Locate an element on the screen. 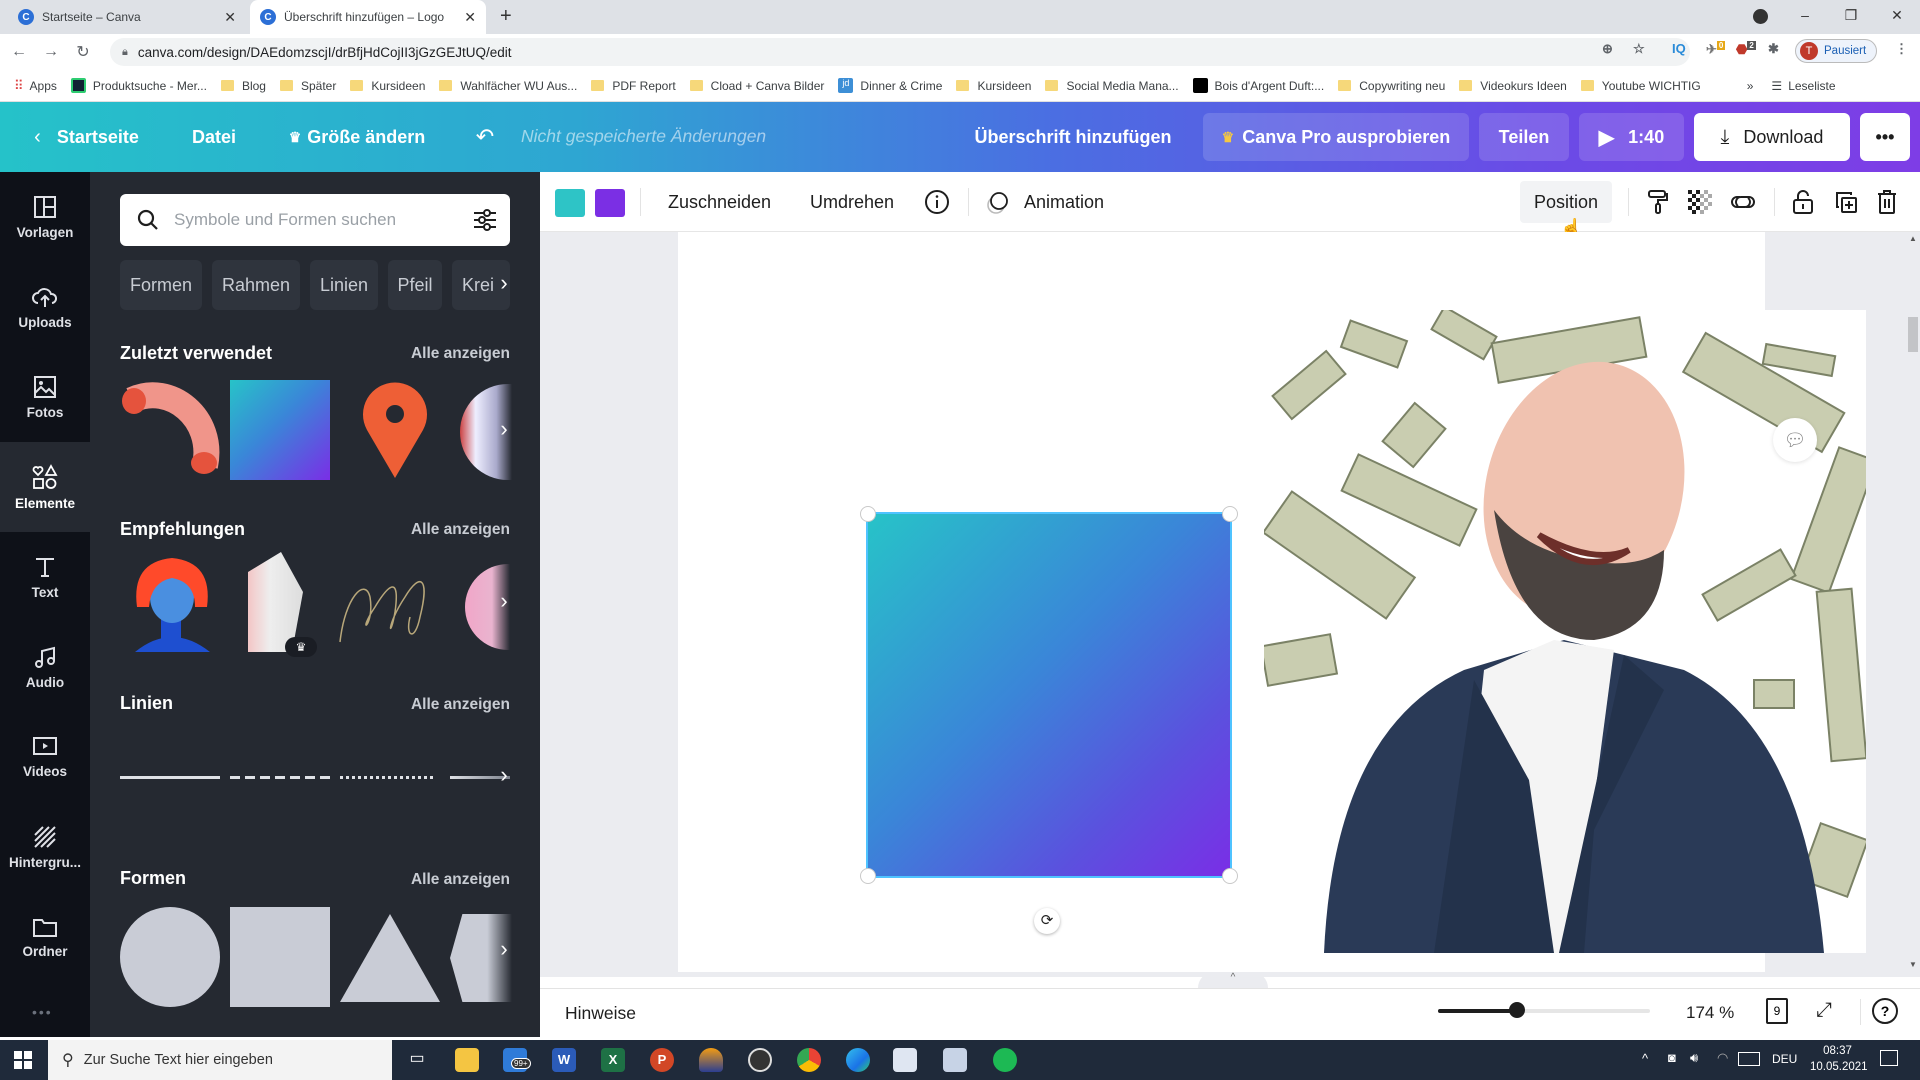 This screenshot has width=1920, height=1080. help-button: ? is located at coordinates (1885, 1011).